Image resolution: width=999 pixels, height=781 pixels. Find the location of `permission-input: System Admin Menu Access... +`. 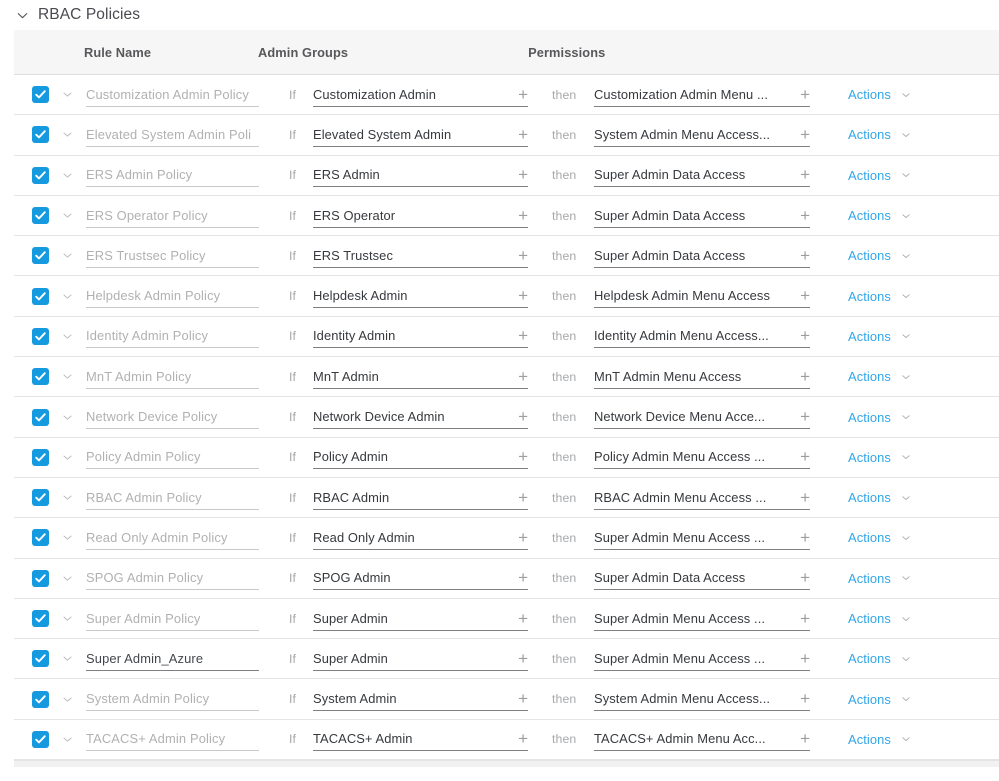

permission-input: System Admin Menu Access... + is located at coordinates (702, 699).